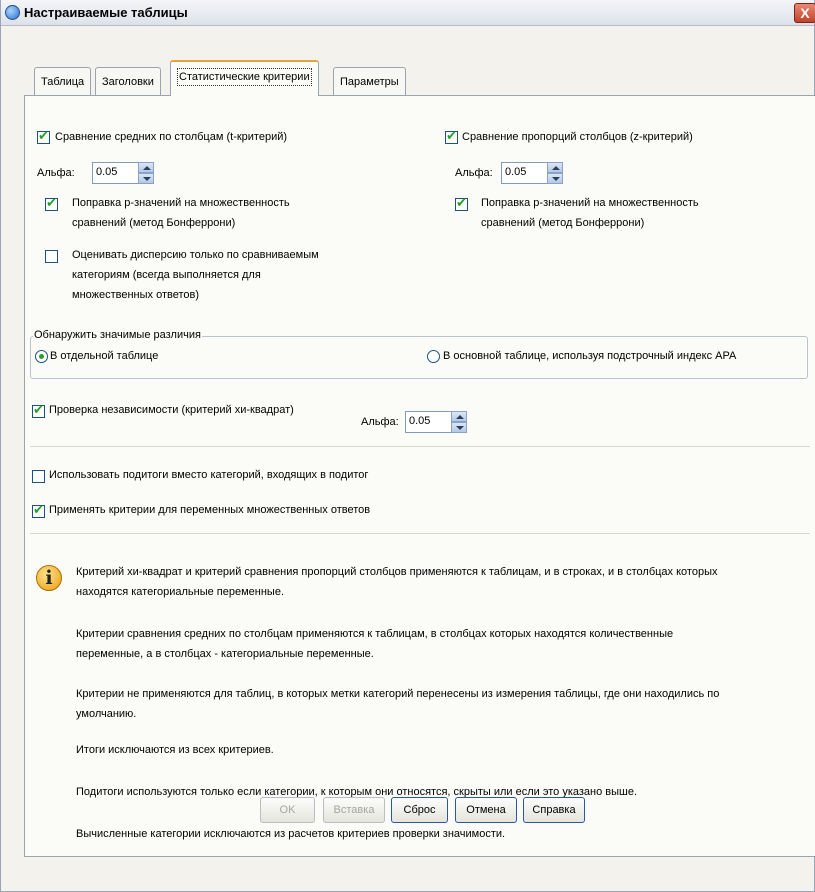  What do you see at coordinates (51, 256) in the screenshot?
I see `variance-checkbox` at bounding box center [51, 256].